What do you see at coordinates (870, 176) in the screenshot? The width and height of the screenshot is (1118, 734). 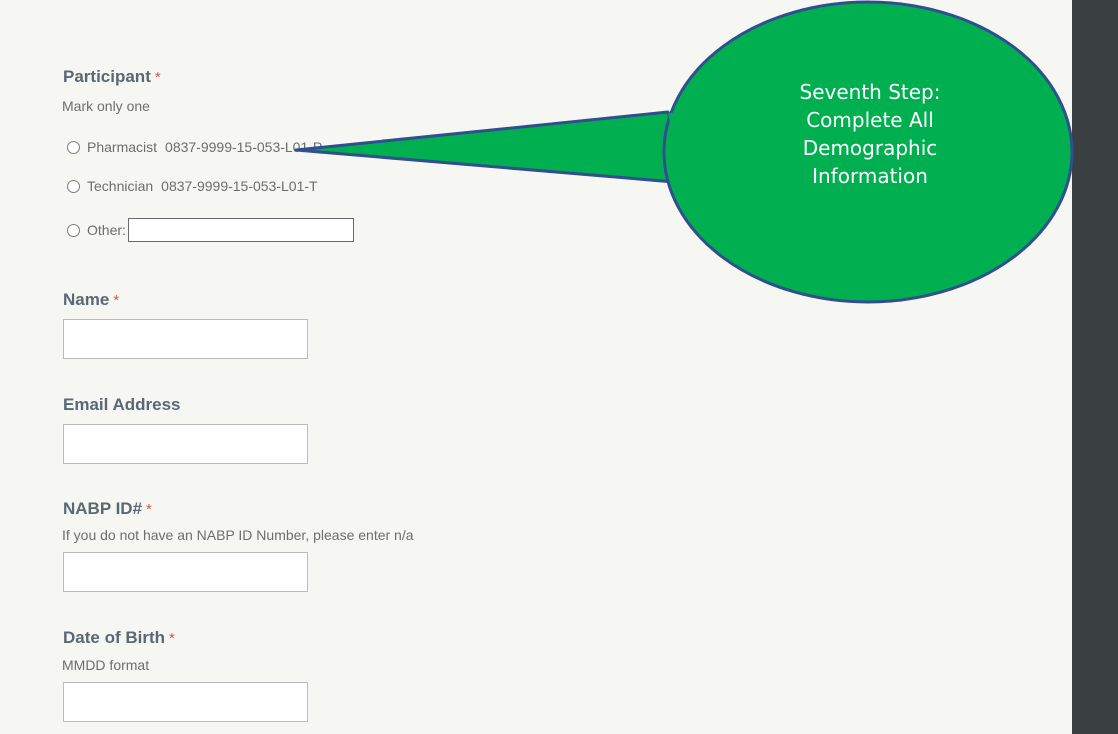 I see `callout-line: Information` at bounding box center [870, 176].